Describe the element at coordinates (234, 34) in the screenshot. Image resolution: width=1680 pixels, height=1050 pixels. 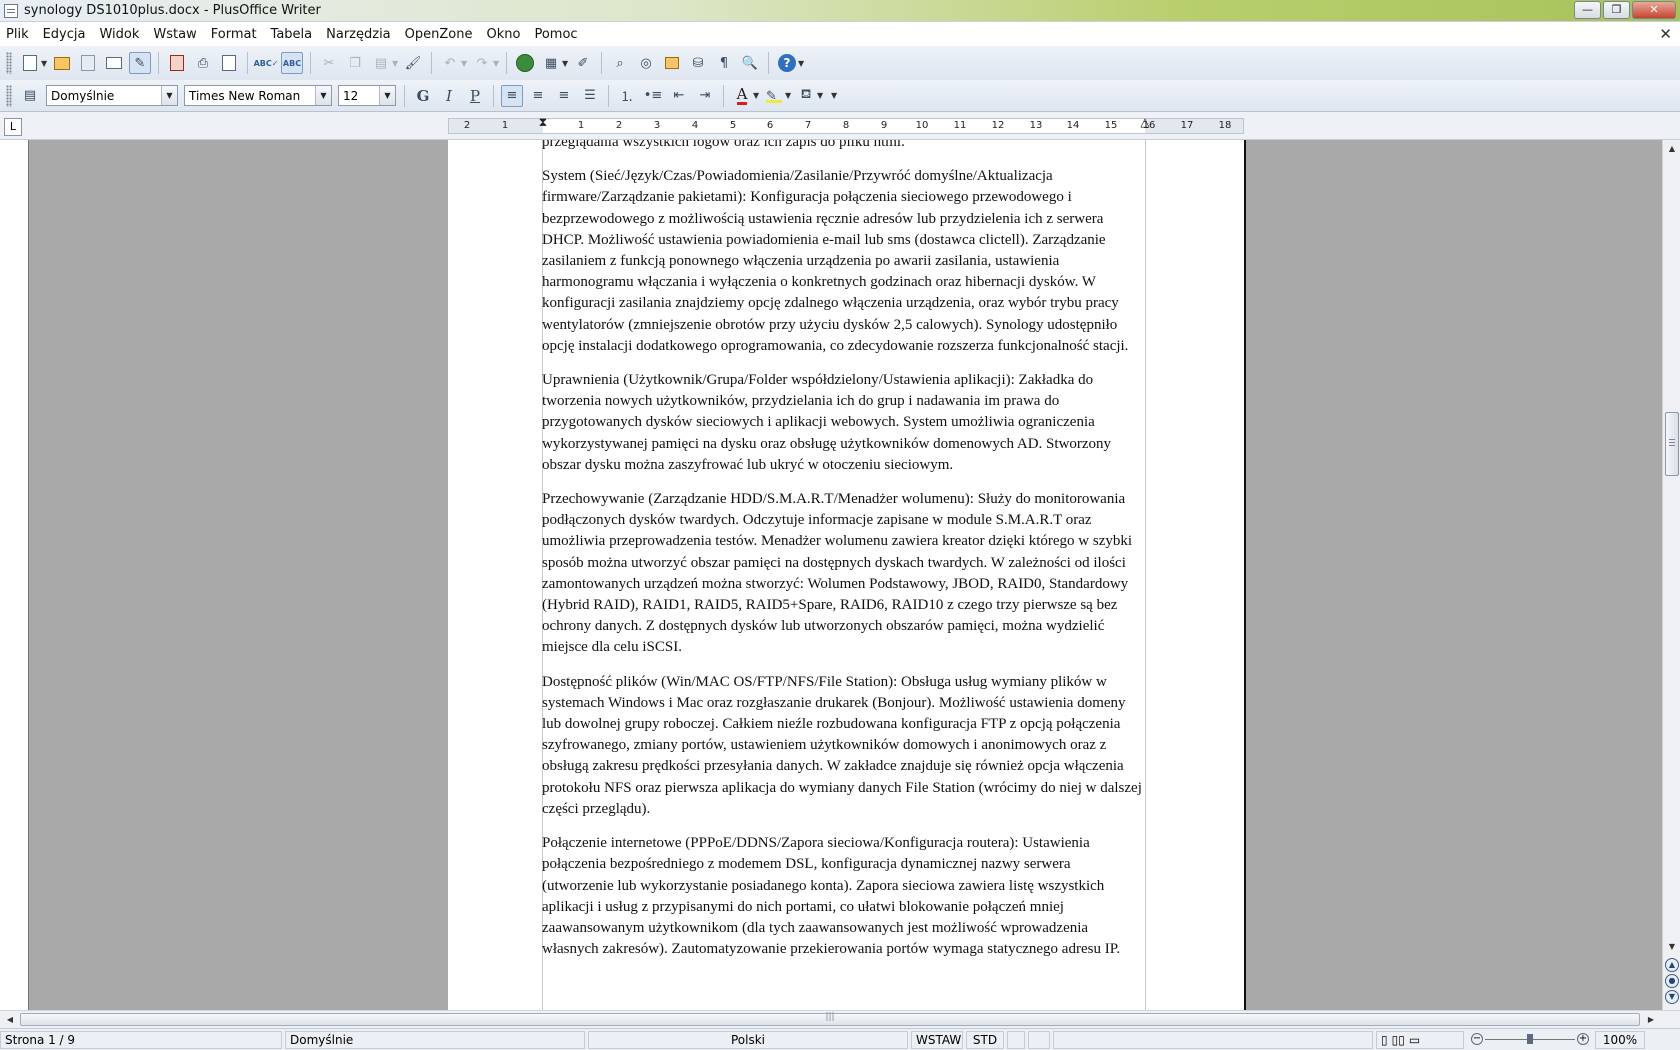
I see `menu-format: Format` at that location.